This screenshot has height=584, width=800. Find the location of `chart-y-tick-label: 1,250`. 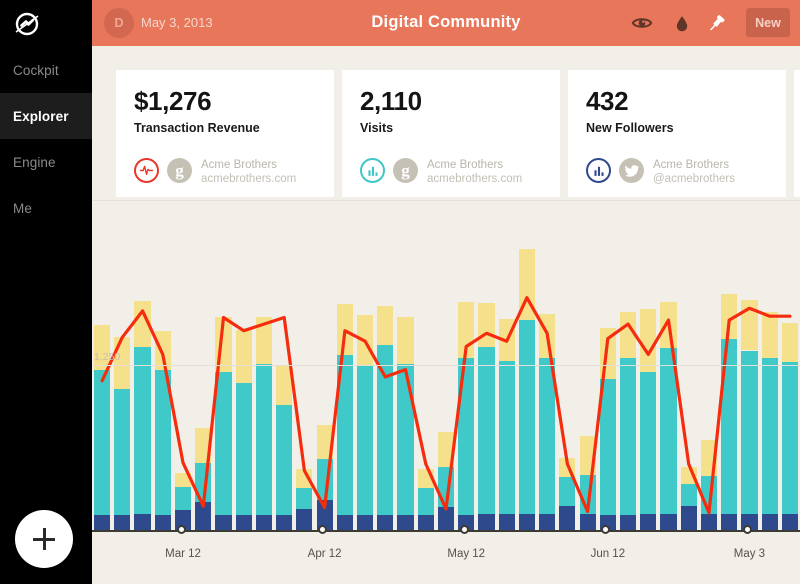

chart-y-tick-label: 1,250 is located at coordinates (107, 357).